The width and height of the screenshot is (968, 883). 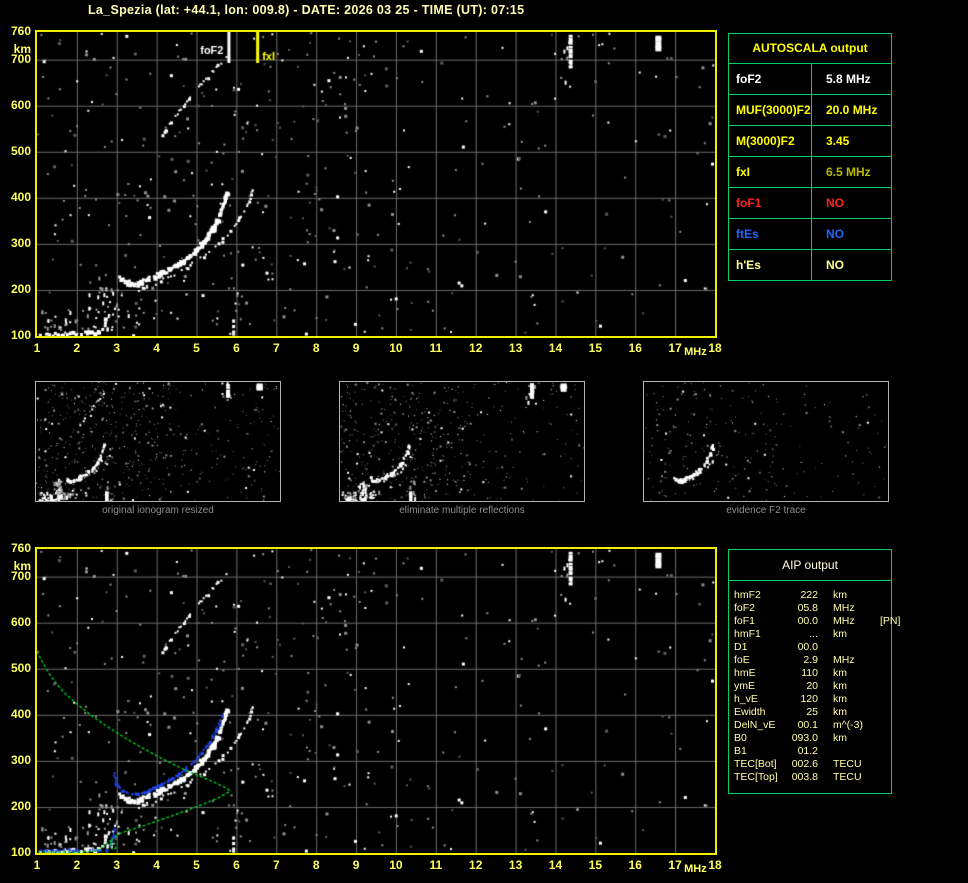 What do you see at coordinates (810, 234) in the screenshot?
I see `table-row: ftEs NO` at bounding box center [810, 234].